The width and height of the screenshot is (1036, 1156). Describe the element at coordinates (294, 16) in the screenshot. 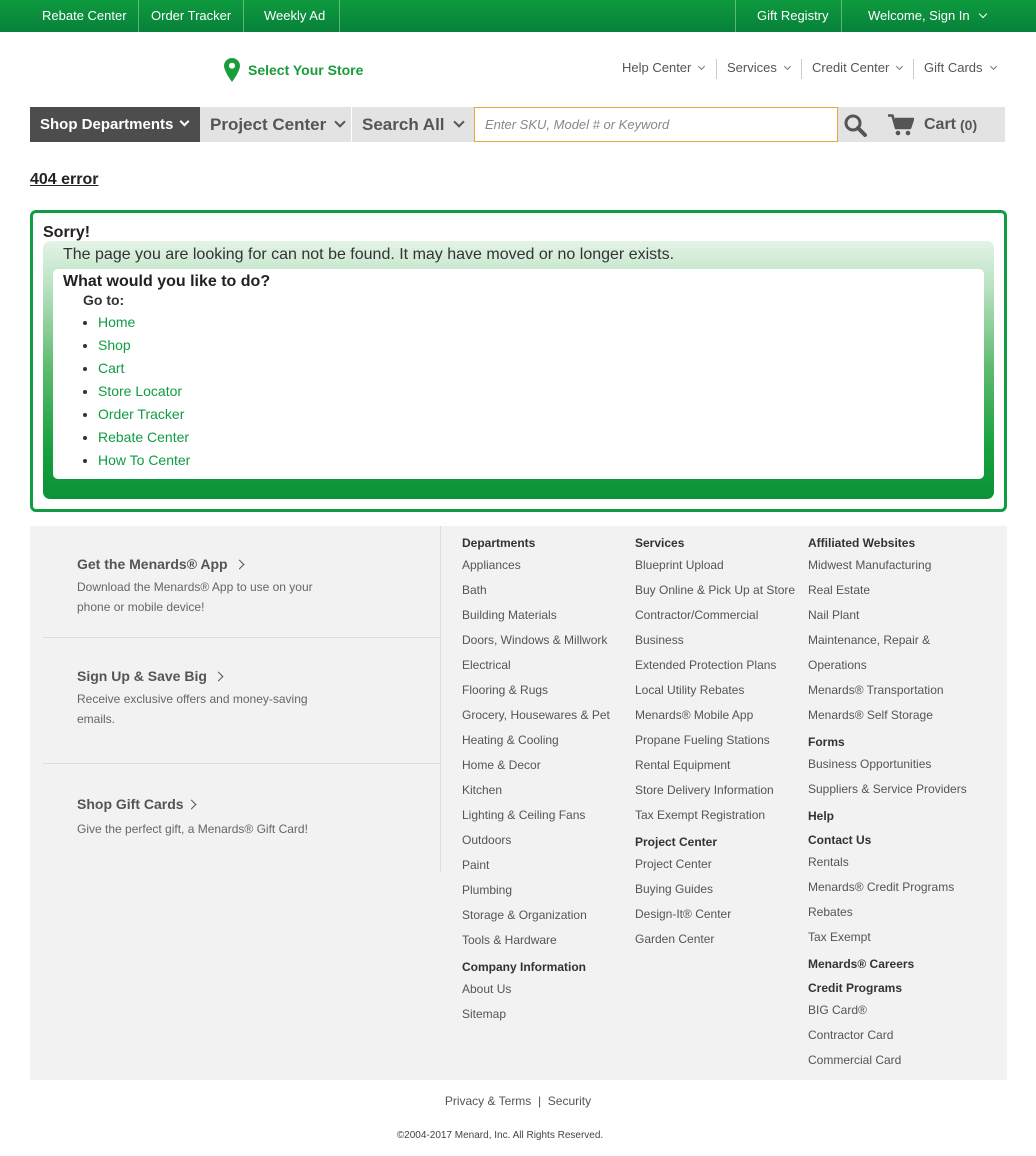

I see `weekly-ad-link: Weekly Ad` at that location.